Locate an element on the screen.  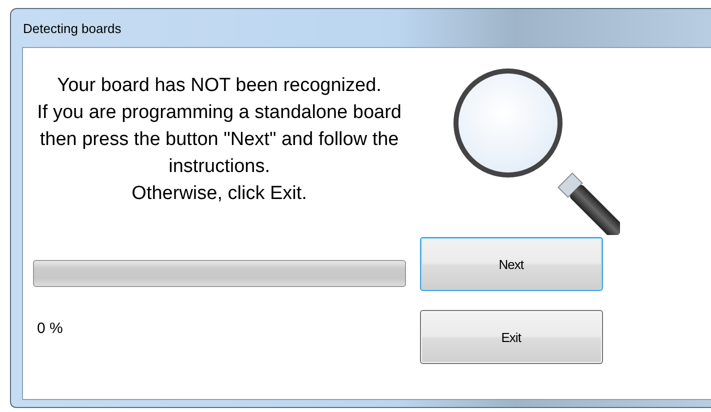
message-text: then press the button "Next" and follow the is located at coordinates (219, 140).